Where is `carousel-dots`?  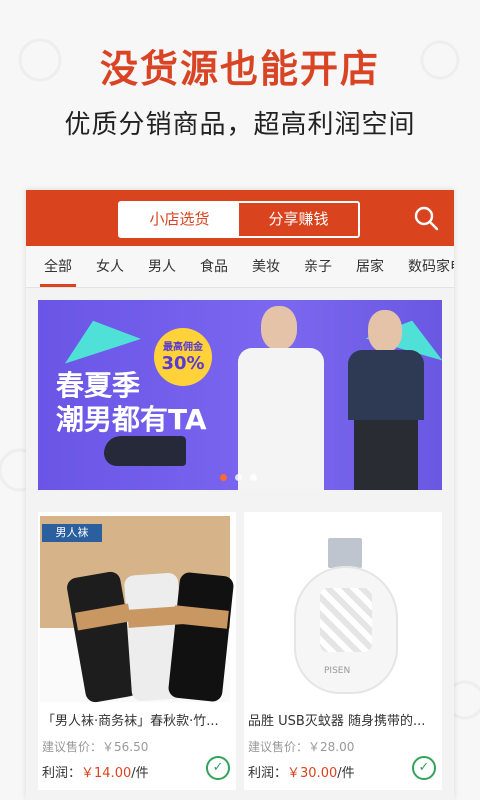 carousel-dots is located at coordinates (238, 477).